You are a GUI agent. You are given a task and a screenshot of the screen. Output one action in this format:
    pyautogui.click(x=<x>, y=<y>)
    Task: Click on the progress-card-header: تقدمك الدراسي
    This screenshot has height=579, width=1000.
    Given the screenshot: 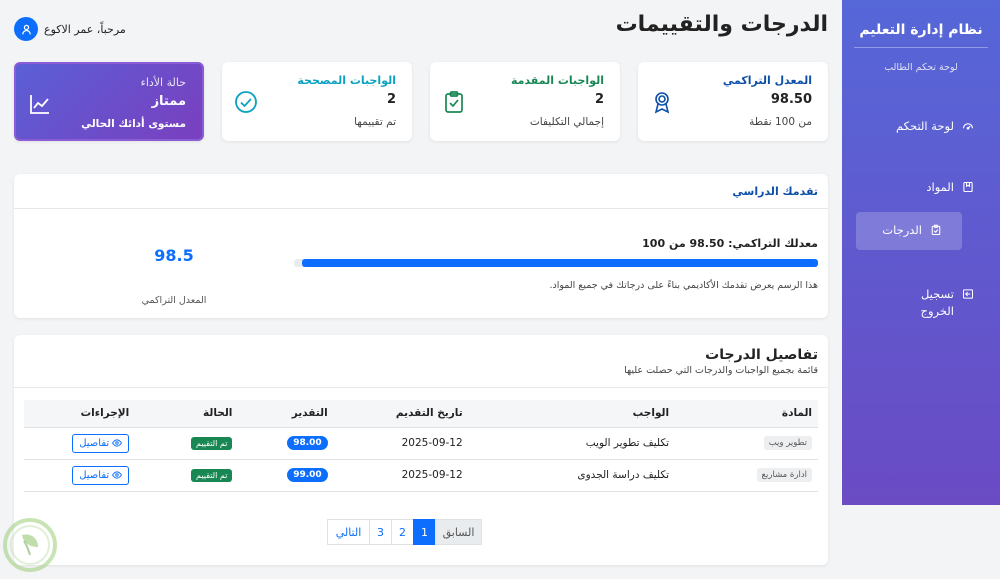 What is the action you would take?
    pyautogui.click(x=421, y=191)
    